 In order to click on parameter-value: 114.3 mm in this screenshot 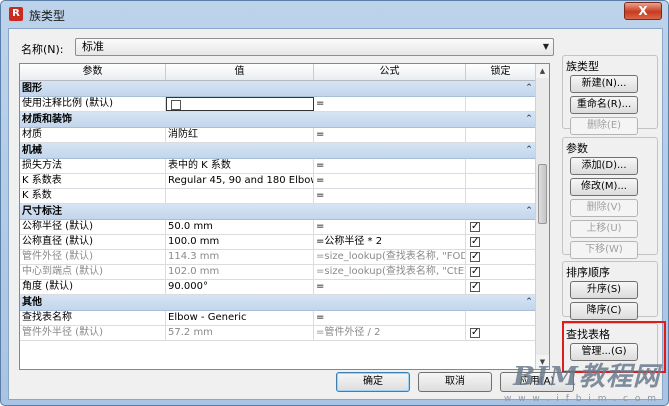, I will do `click(240, 257)`.